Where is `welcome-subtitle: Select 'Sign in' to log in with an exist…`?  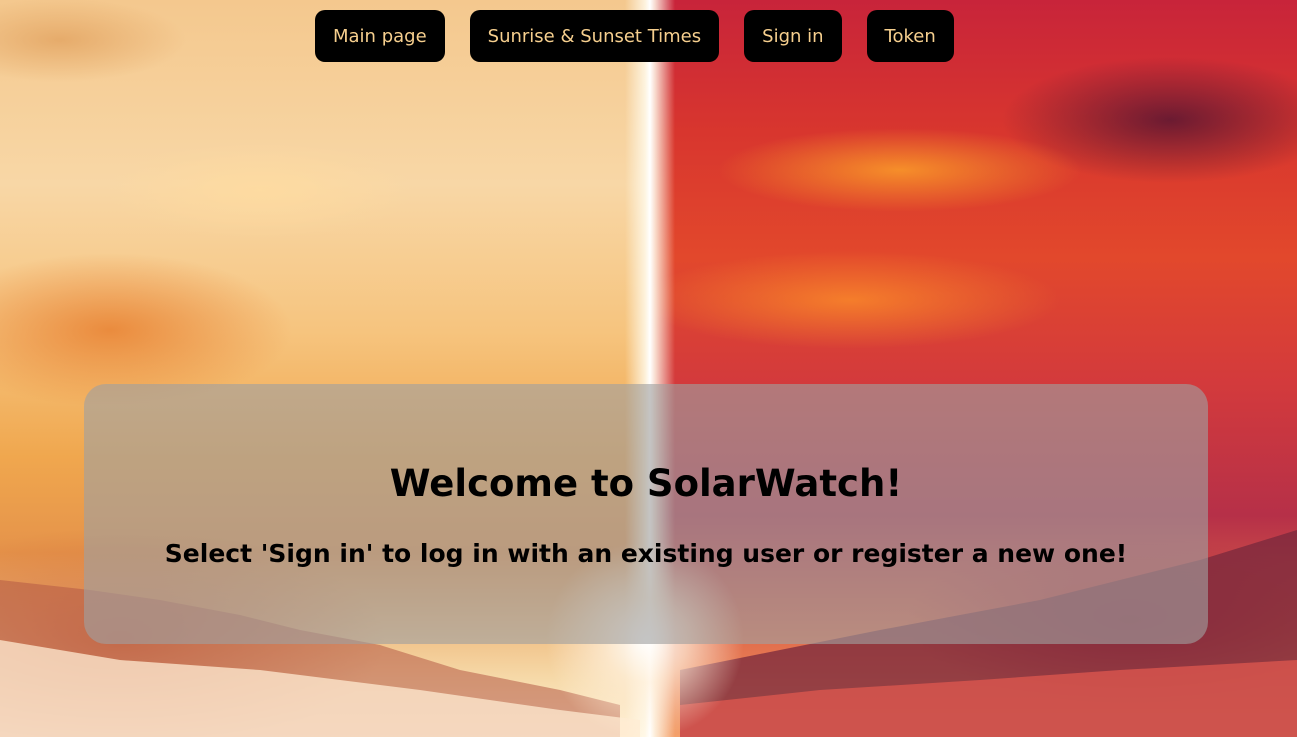 welcome-subtitle: Select 'Sign in' to log in with an exist… is located at coordinates (646, 553).